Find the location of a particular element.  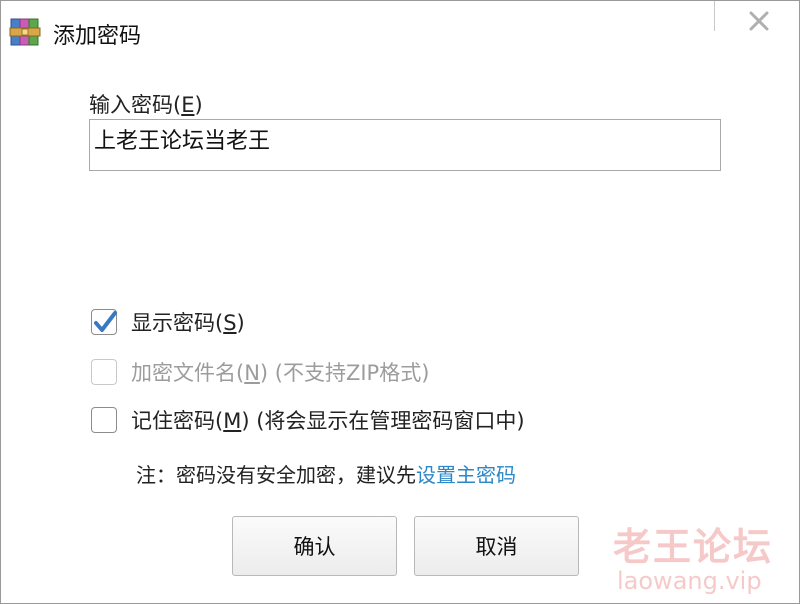

watermark-text: 老王论坛 is located at coordinates (693, 547).